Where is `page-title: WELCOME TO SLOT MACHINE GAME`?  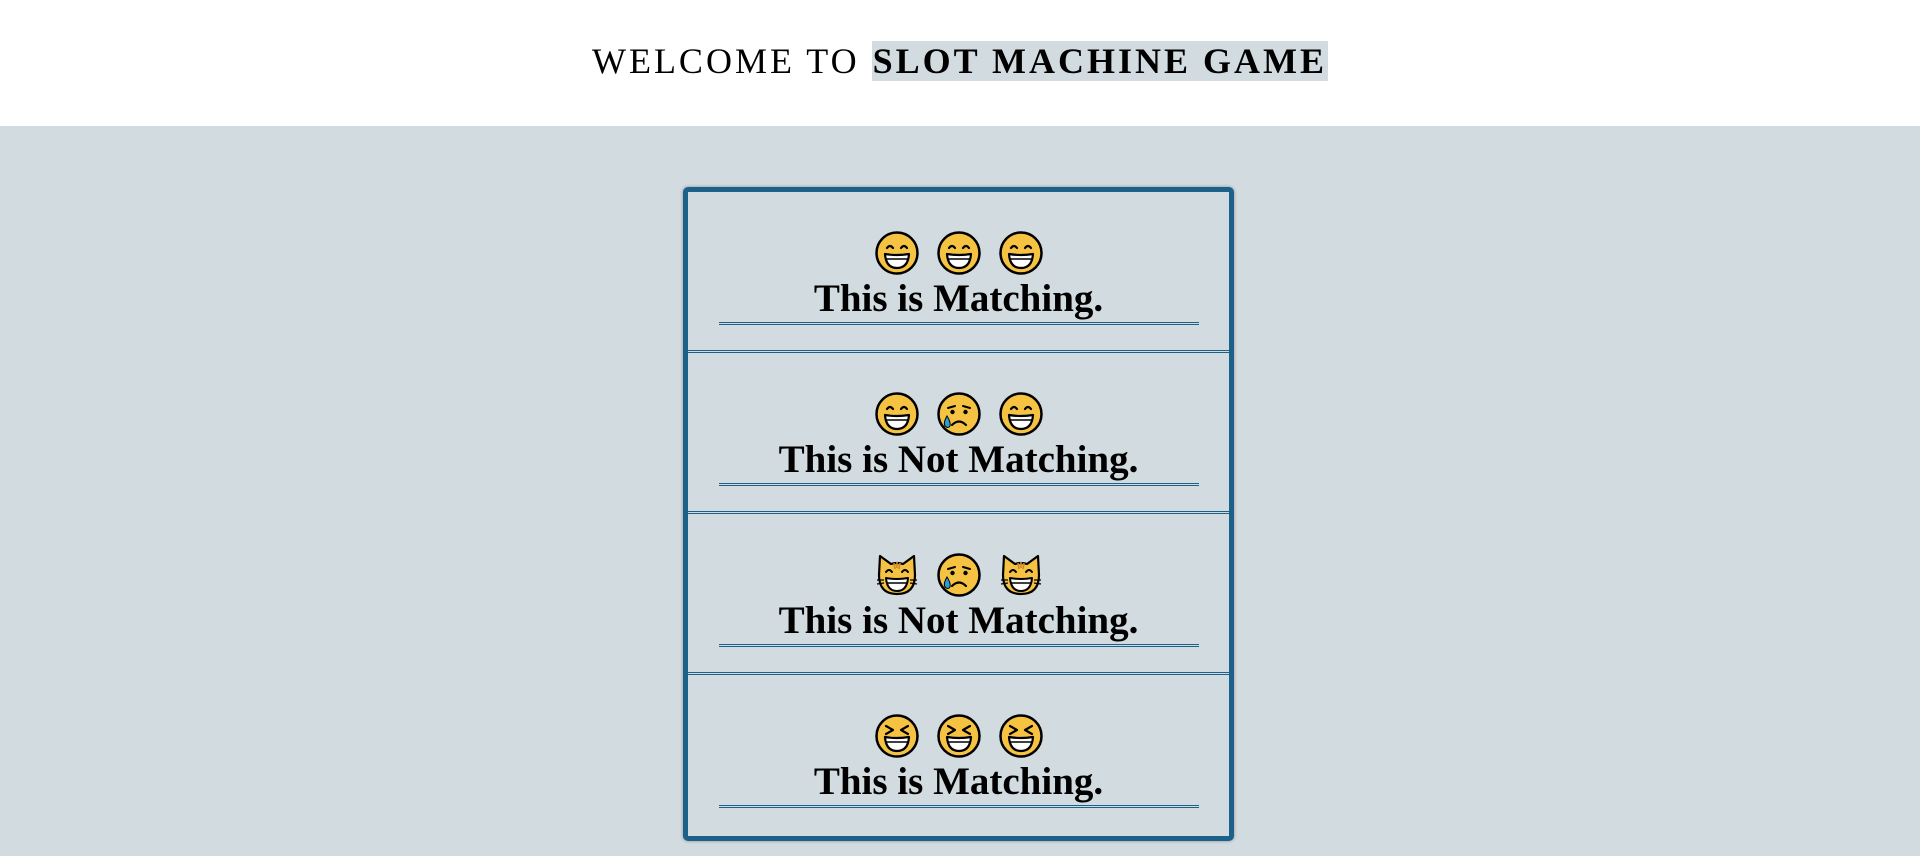 page-title: WELCOME TO SLOT MACHINE GAME is located at coordinates (960, 61).